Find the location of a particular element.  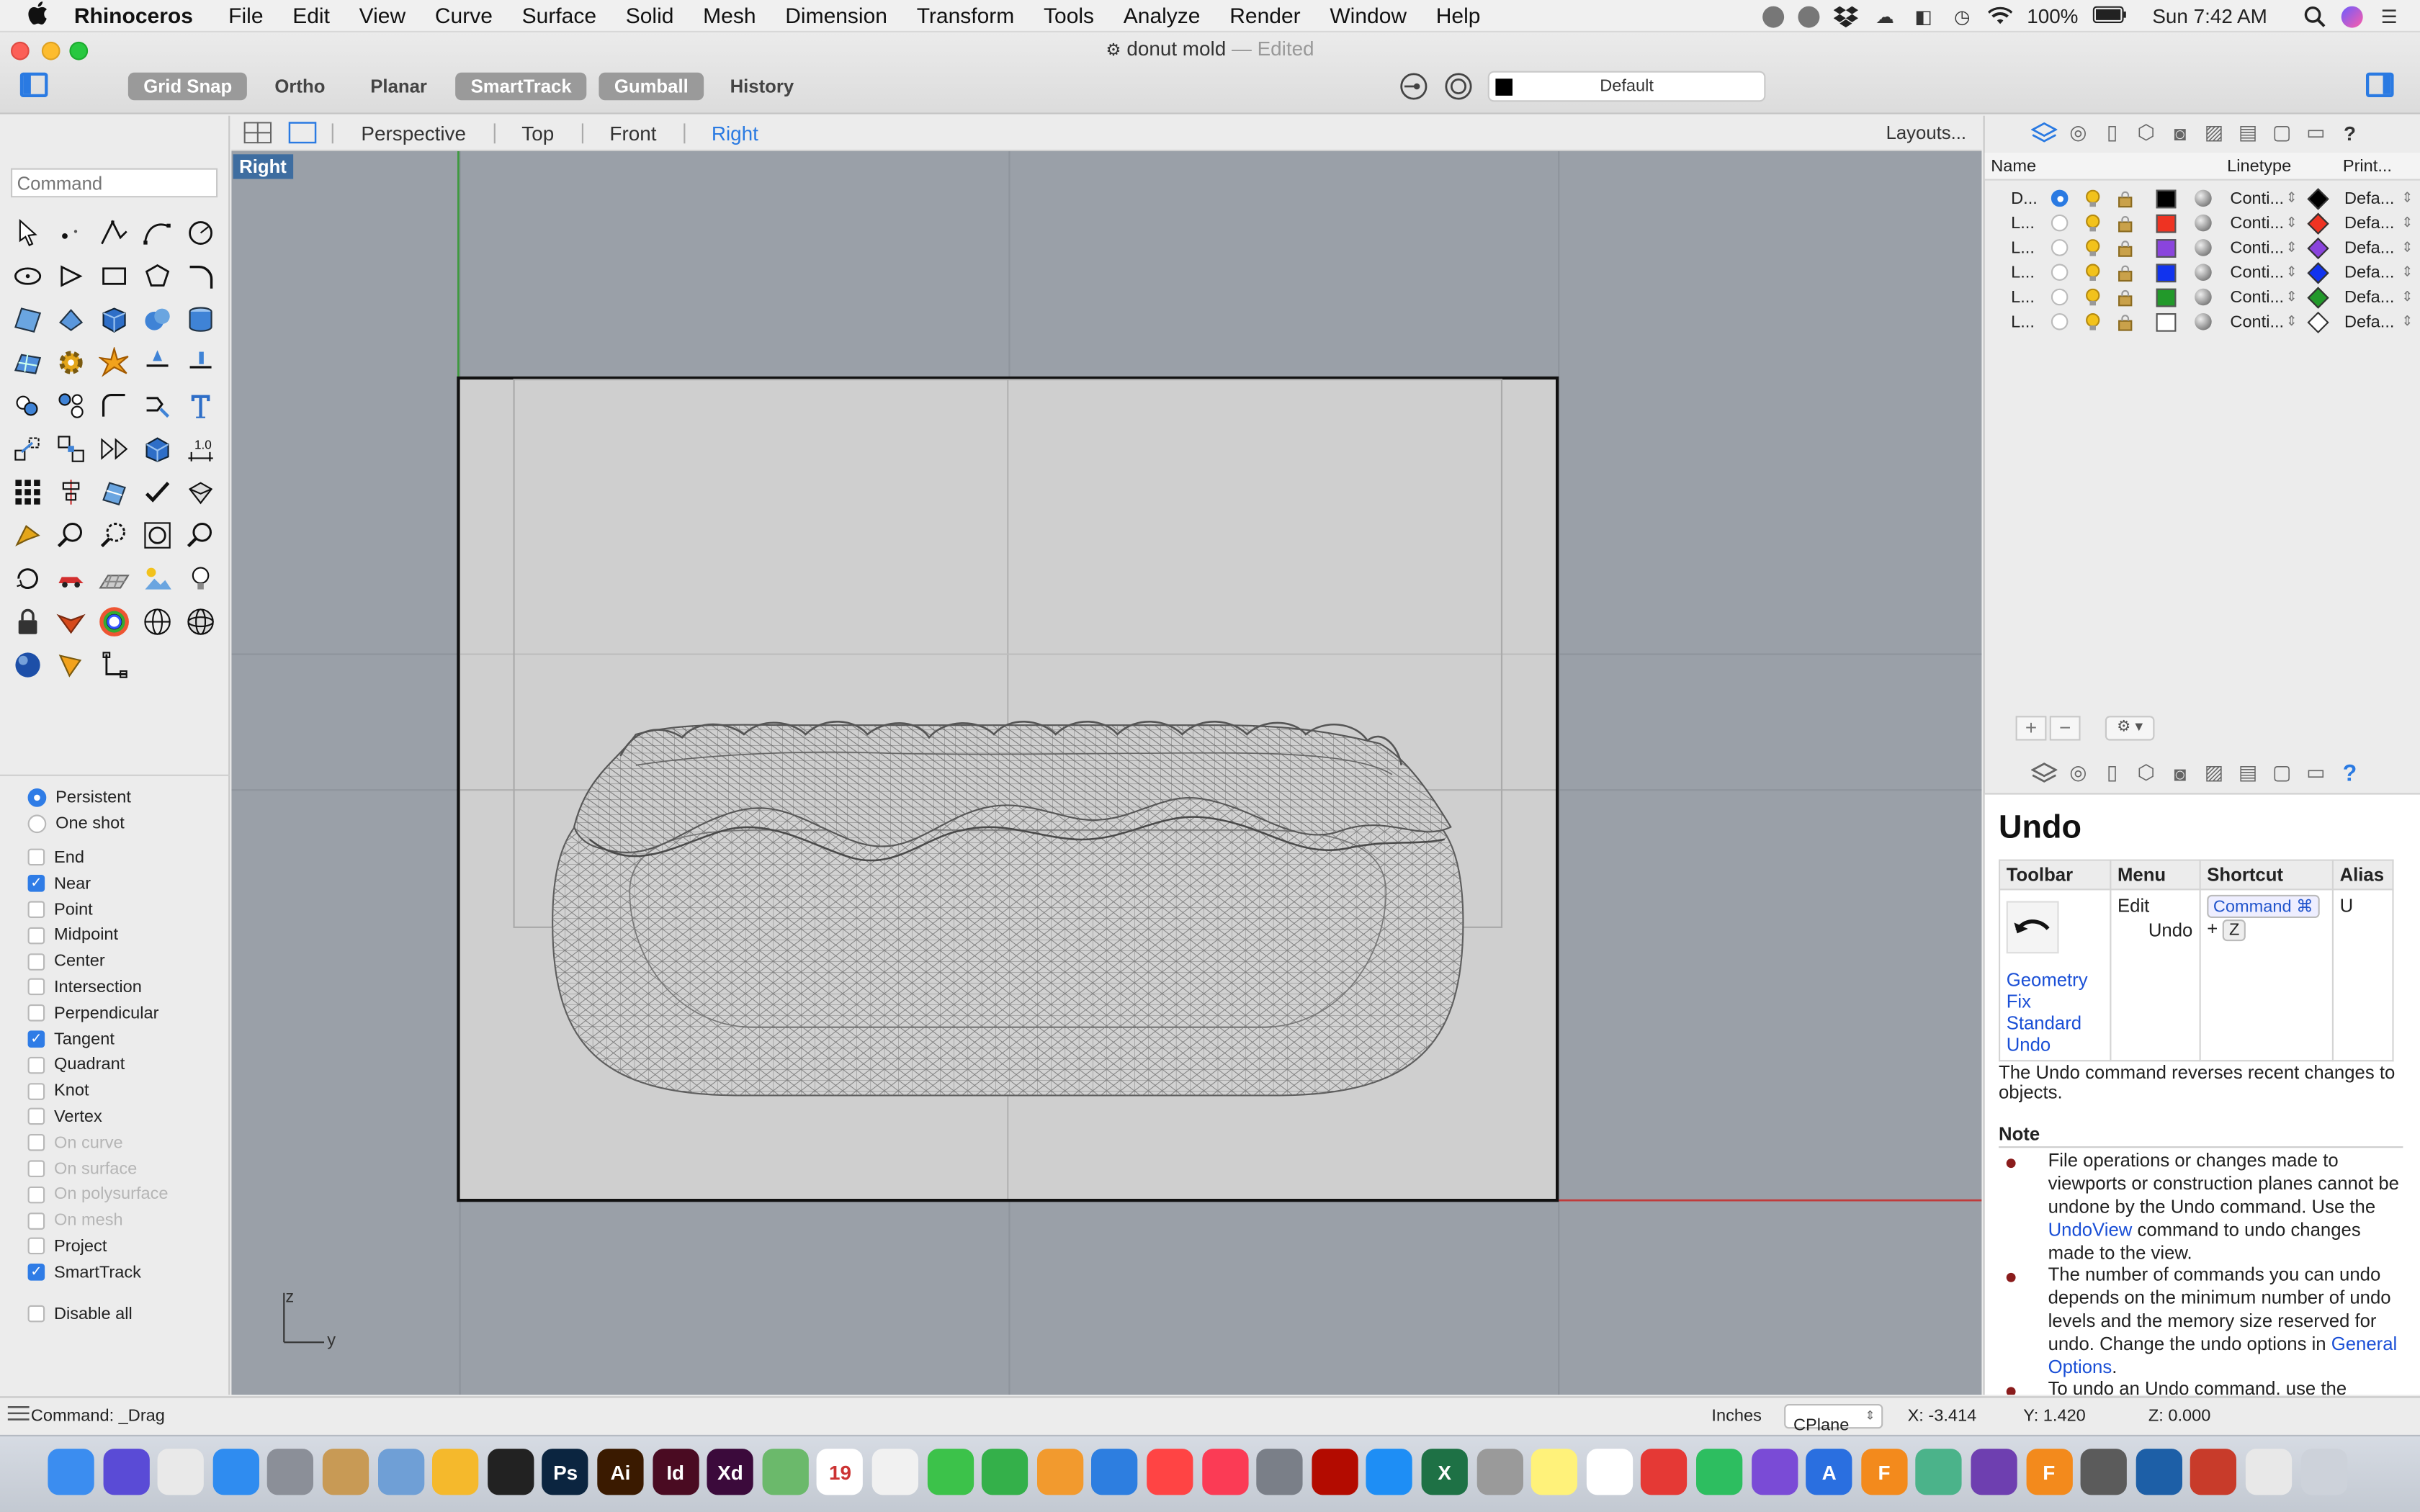

display-tab-icon: ▢ is located at coordinates (2282, 772).